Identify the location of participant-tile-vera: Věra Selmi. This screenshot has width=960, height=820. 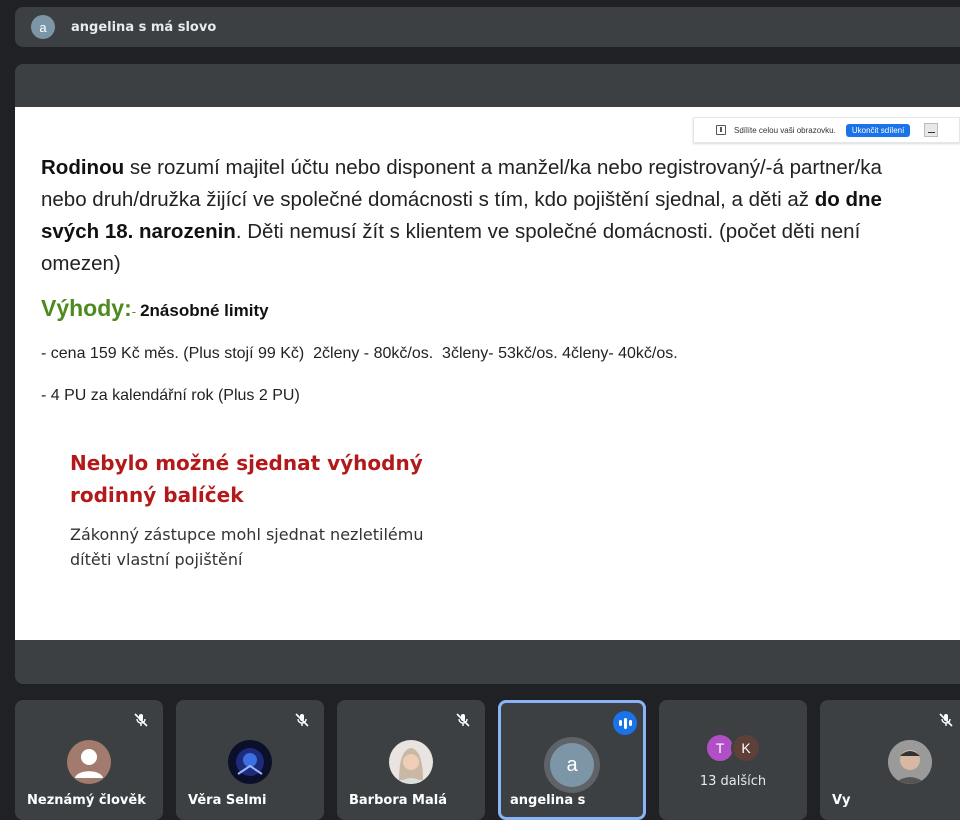
(250, 760).